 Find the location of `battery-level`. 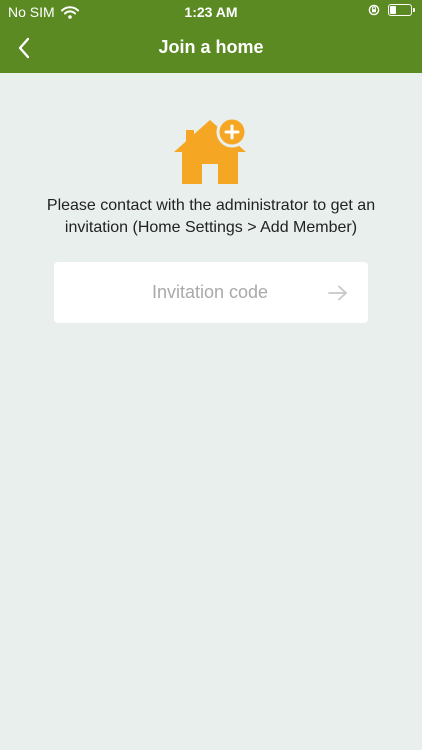

battery-level is located at coordinates (393, 10).